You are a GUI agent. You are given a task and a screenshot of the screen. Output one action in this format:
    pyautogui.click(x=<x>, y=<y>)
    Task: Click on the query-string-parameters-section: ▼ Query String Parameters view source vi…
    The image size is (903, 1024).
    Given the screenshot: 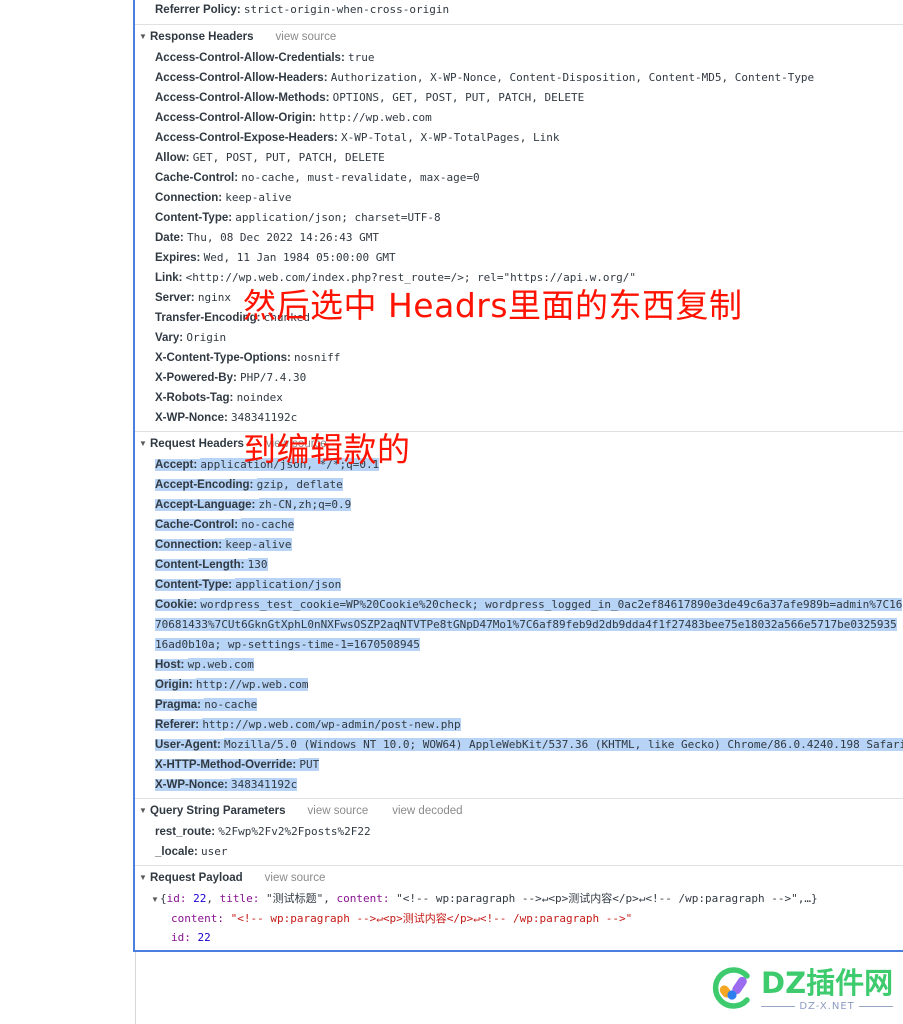 What is the action you would take?
    pyautogui.click(x=518, y=831)
    